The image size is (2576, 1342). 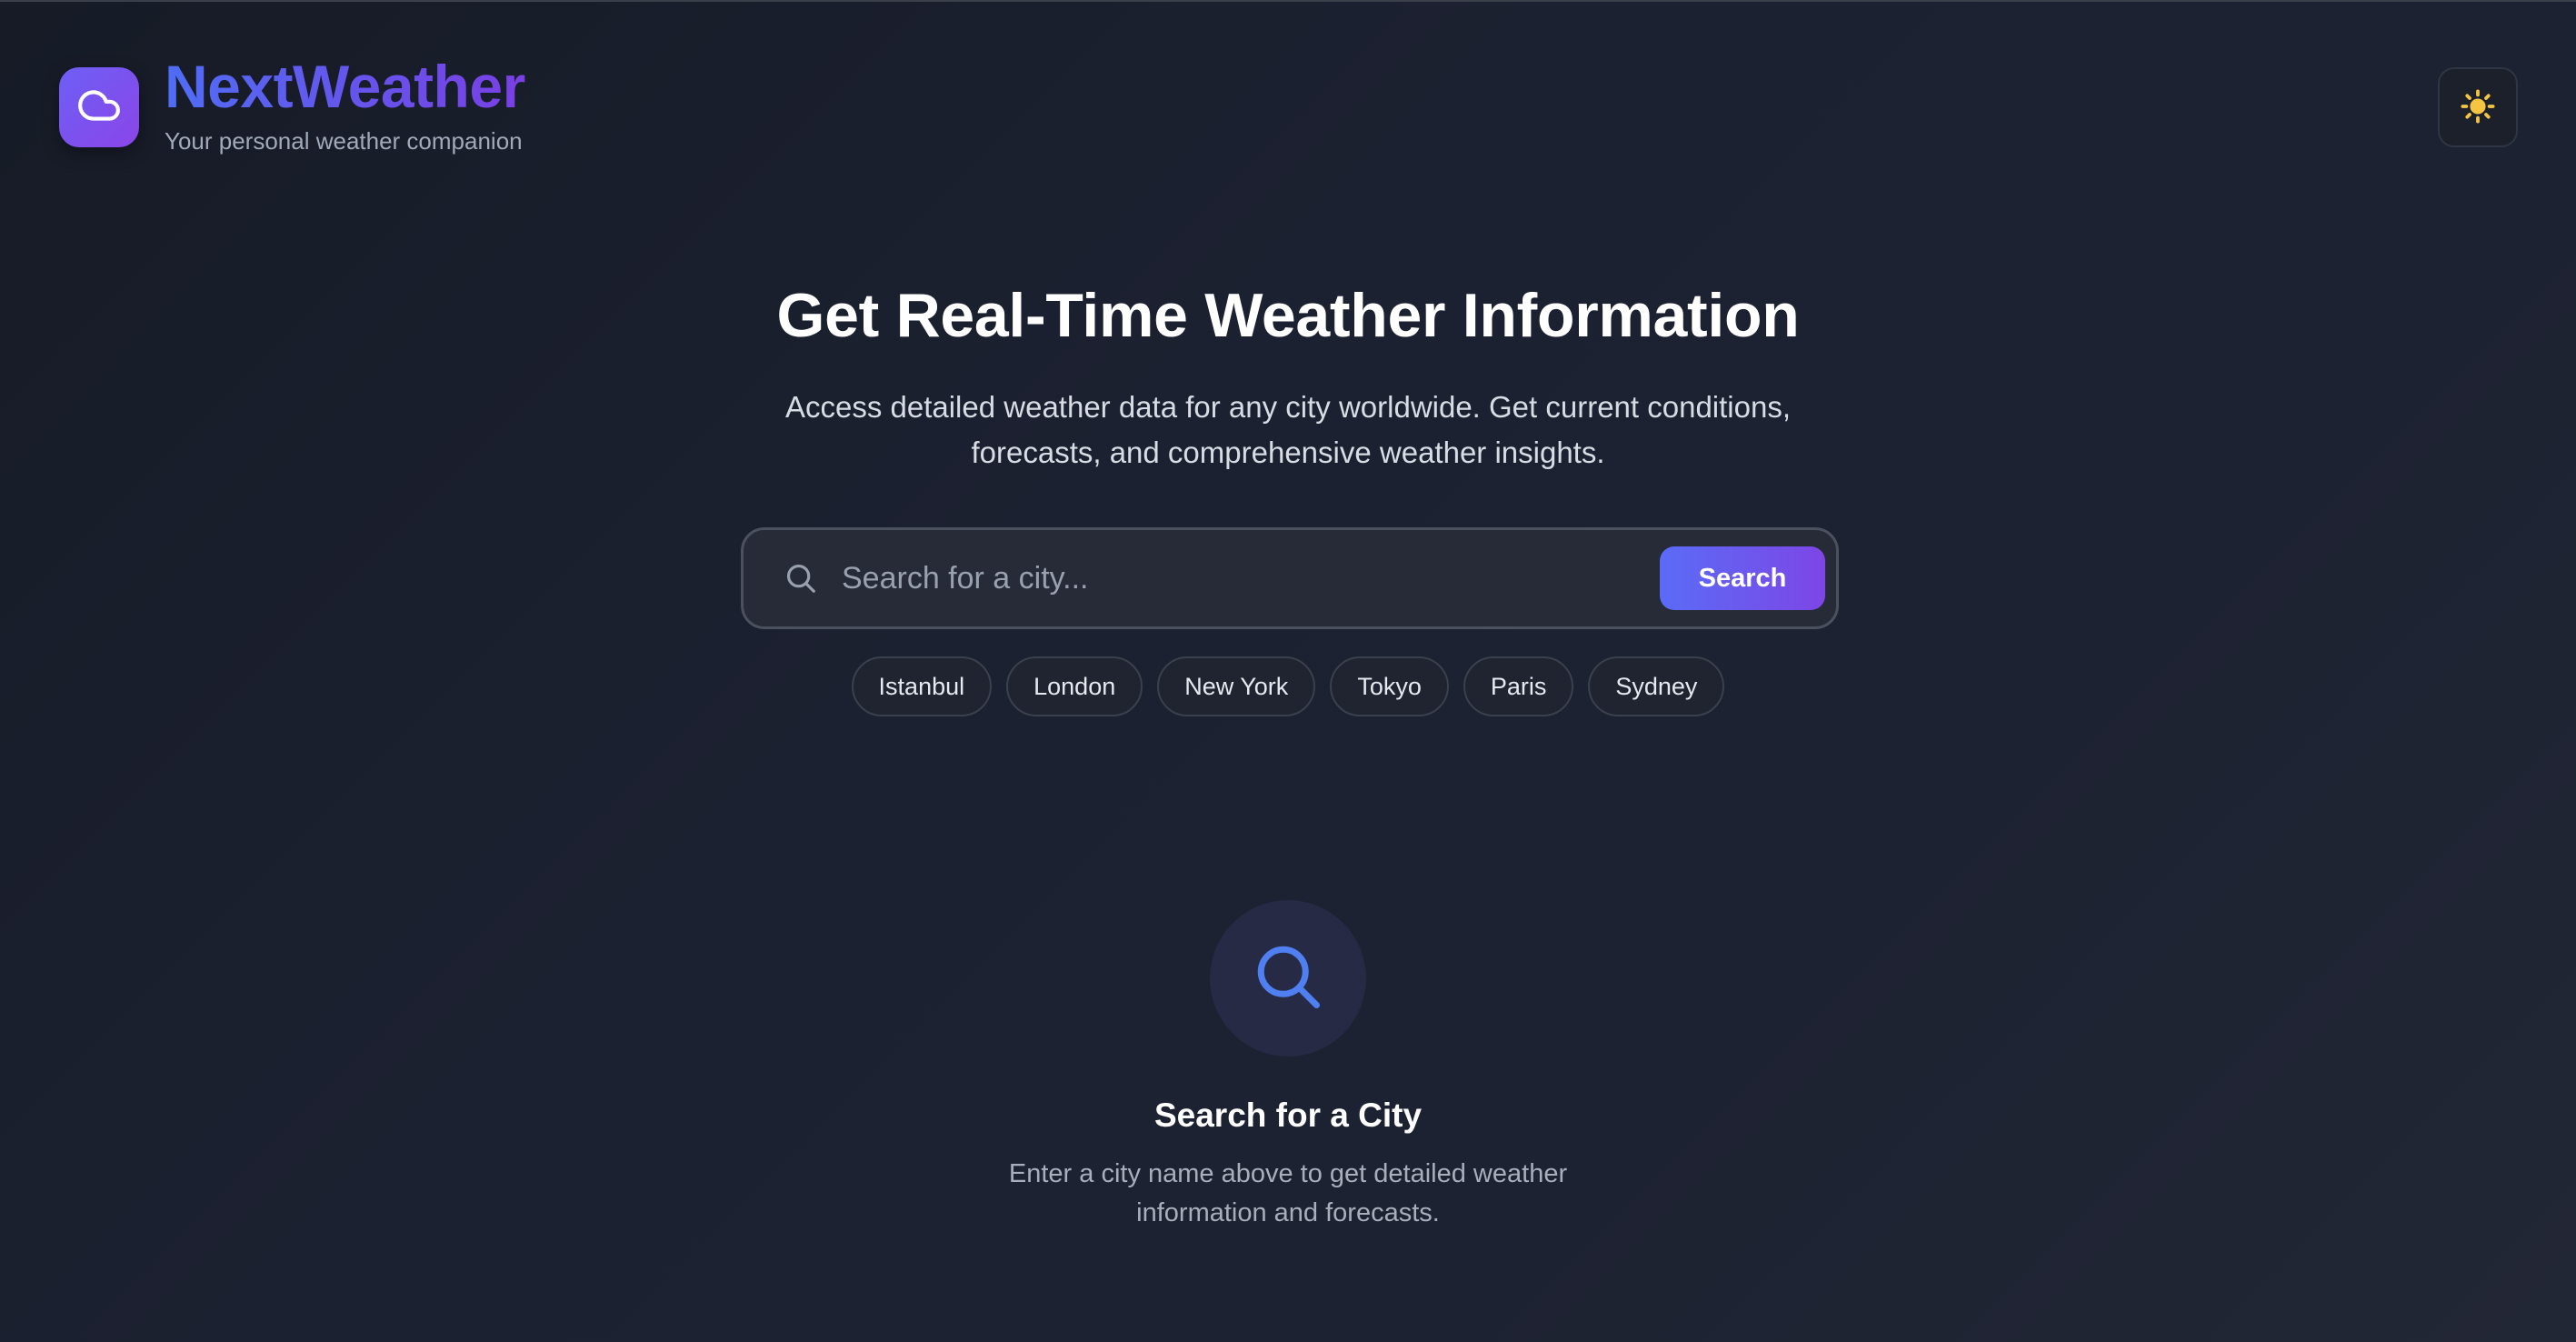 I want to click on sun-icon, so click(x=2478, y=107).